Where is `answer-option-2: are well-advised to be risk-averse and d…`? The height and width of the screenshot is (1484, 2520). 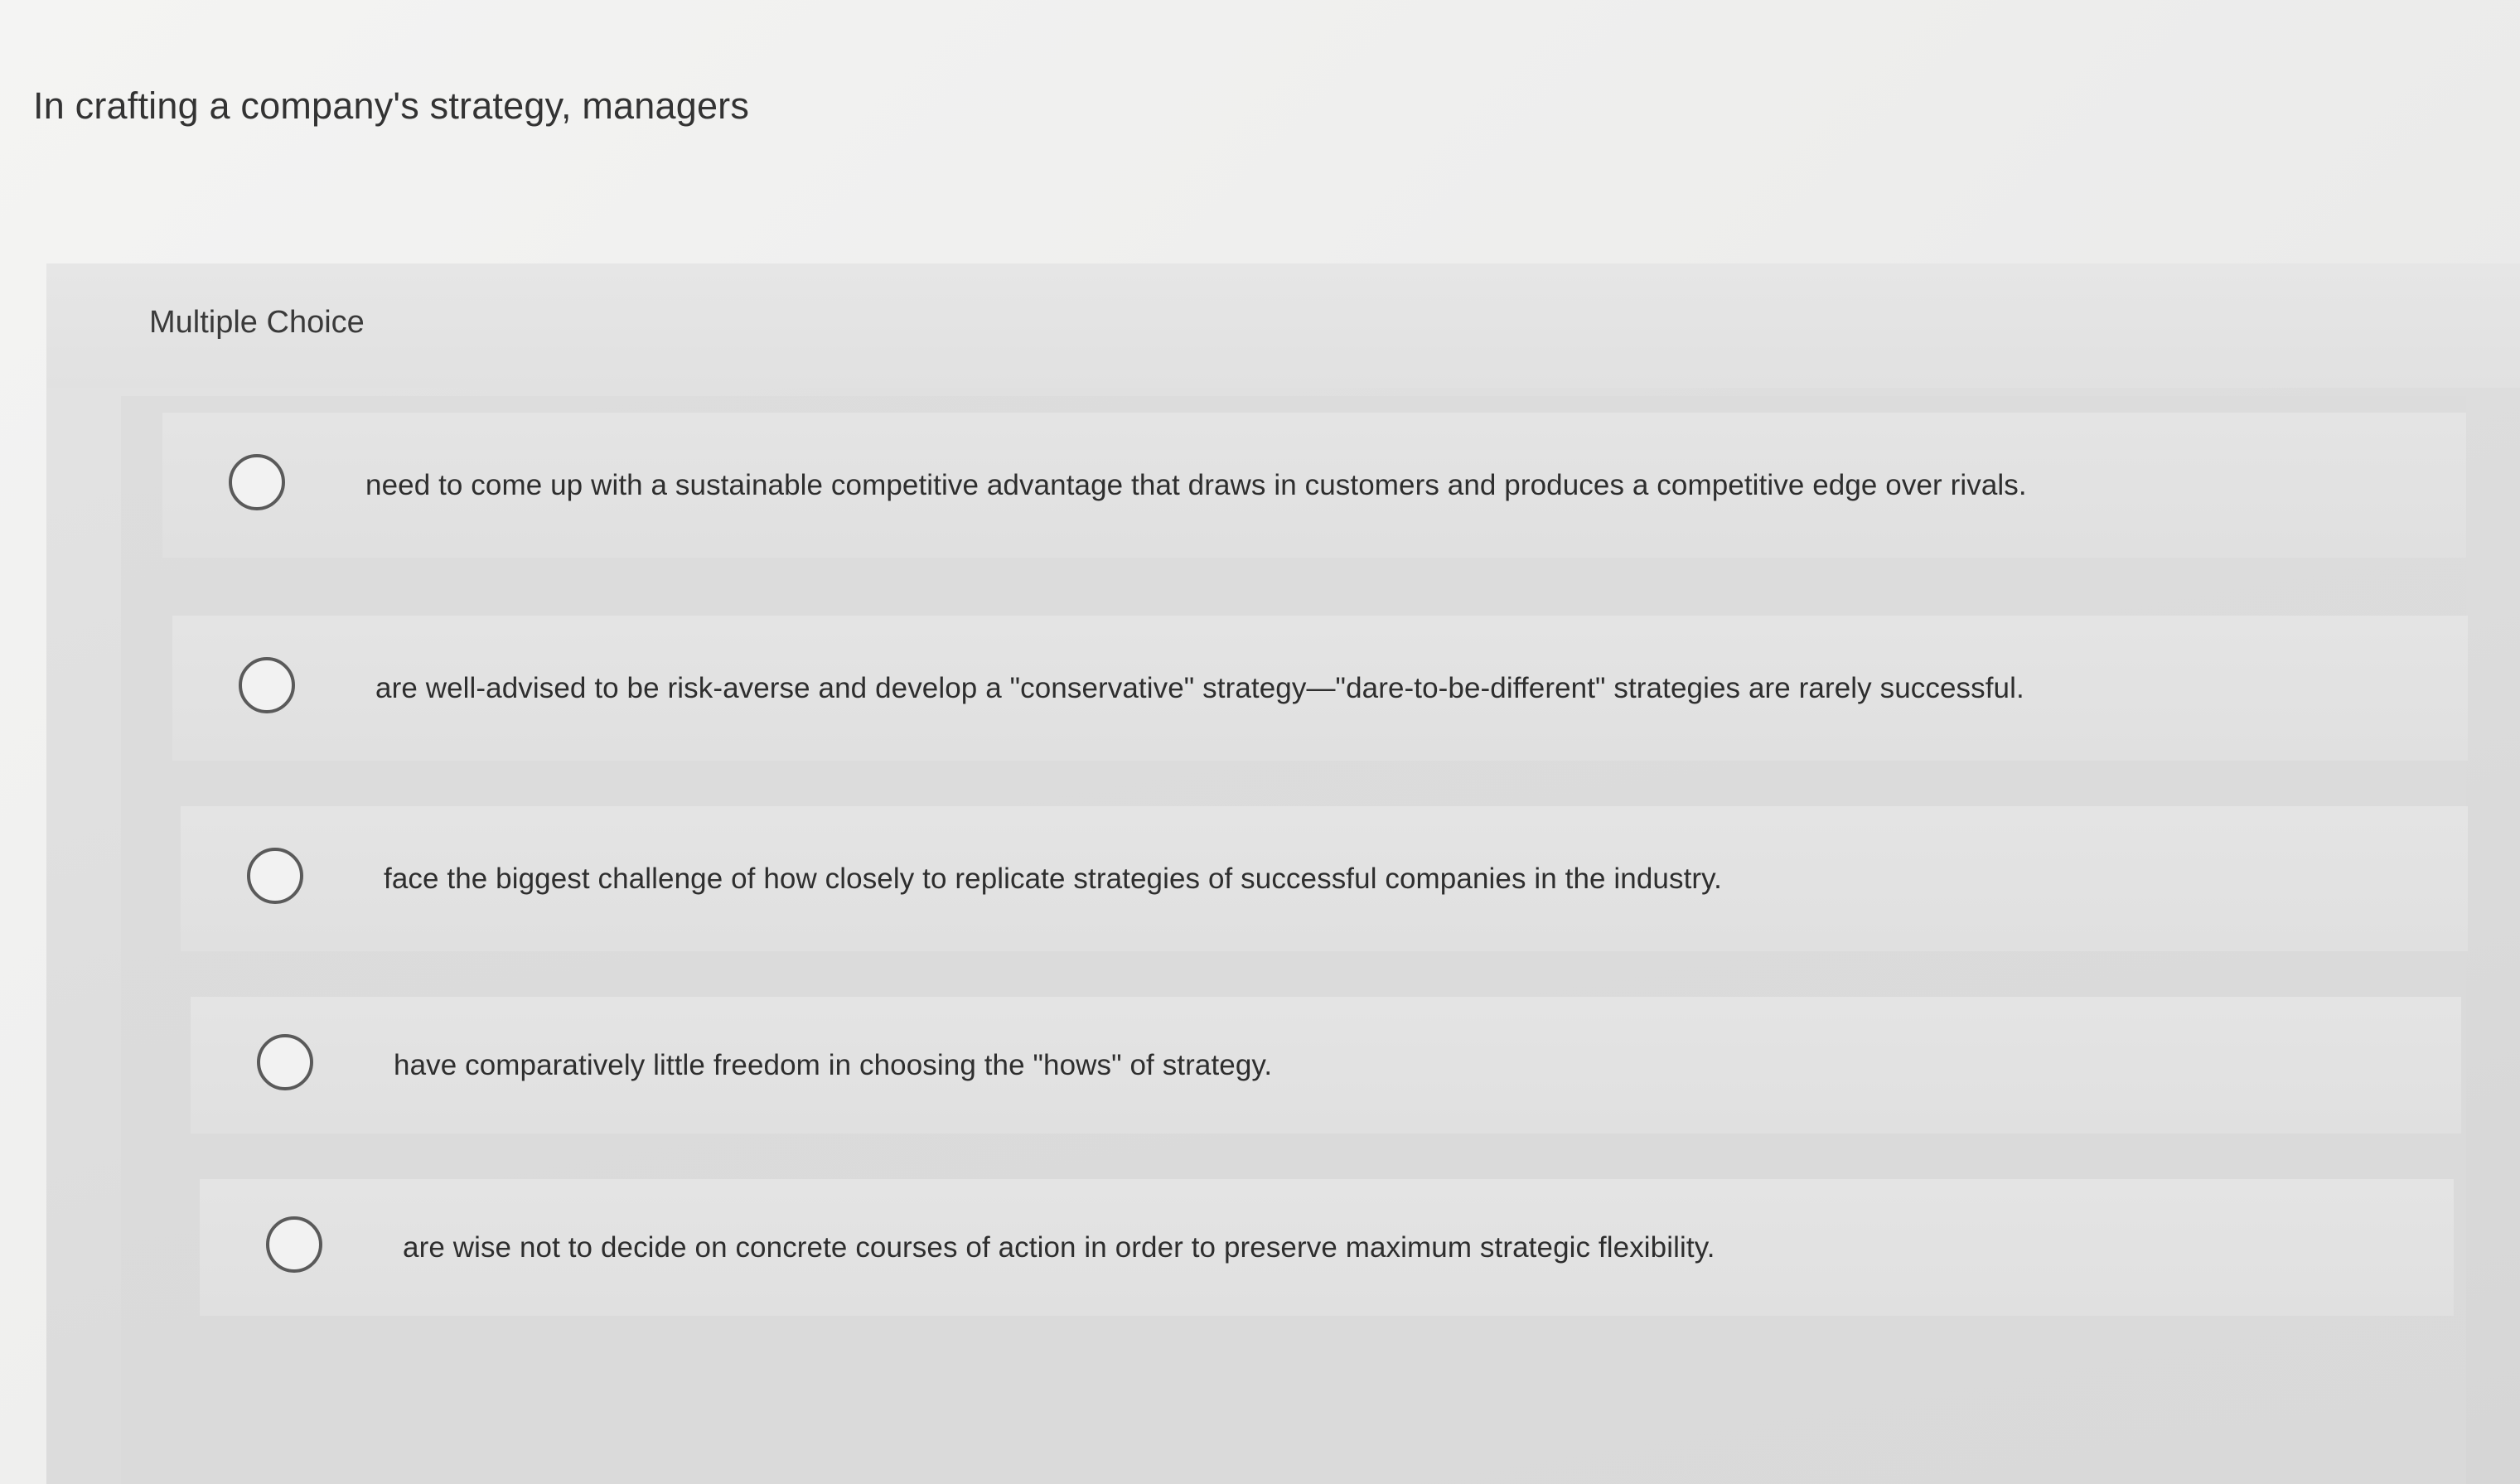 answer-option-2: are well-advised to be risk-averse and d… is located at coordinates (1320, 688).